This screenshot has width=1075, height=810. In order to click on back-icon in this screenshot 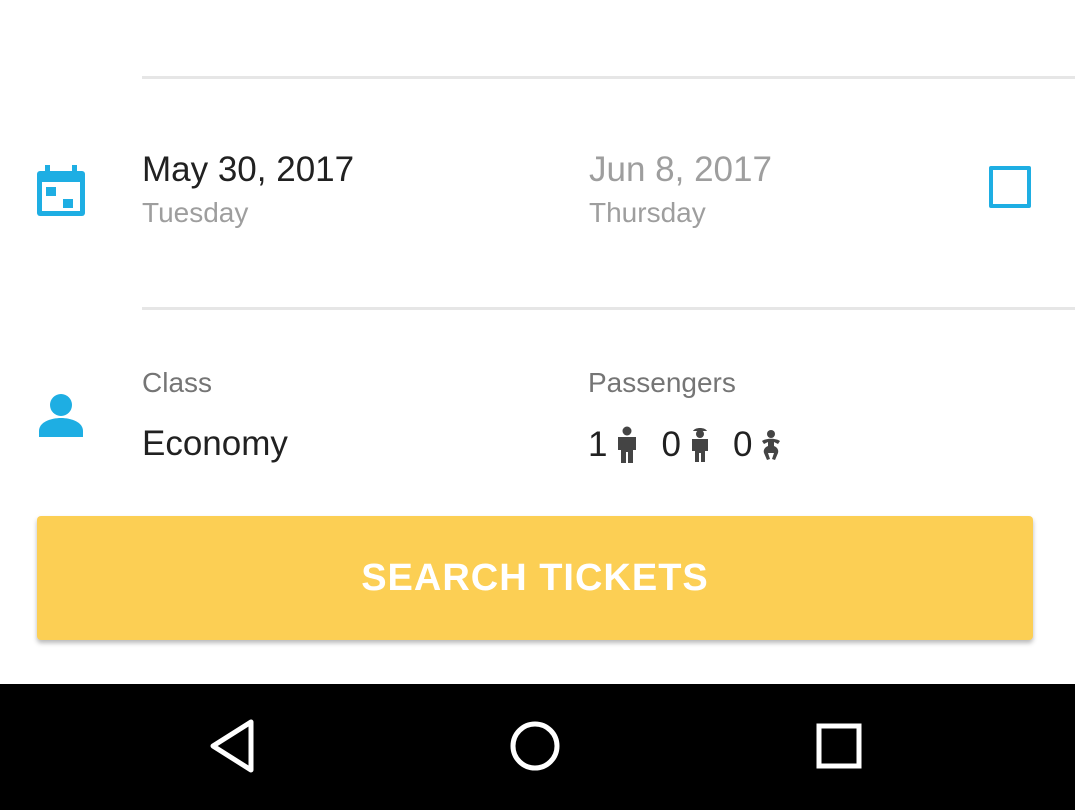, I will do `click(235, 746)`.